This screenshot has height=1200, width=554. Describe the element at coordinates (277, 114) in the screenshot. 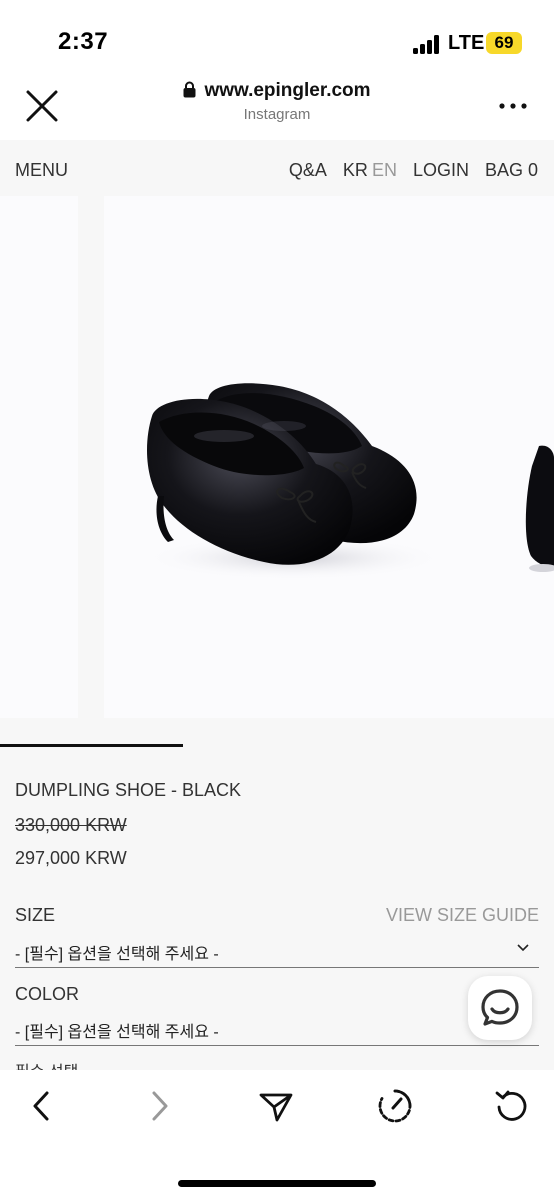

I see `url-source: Instagram` at that location.